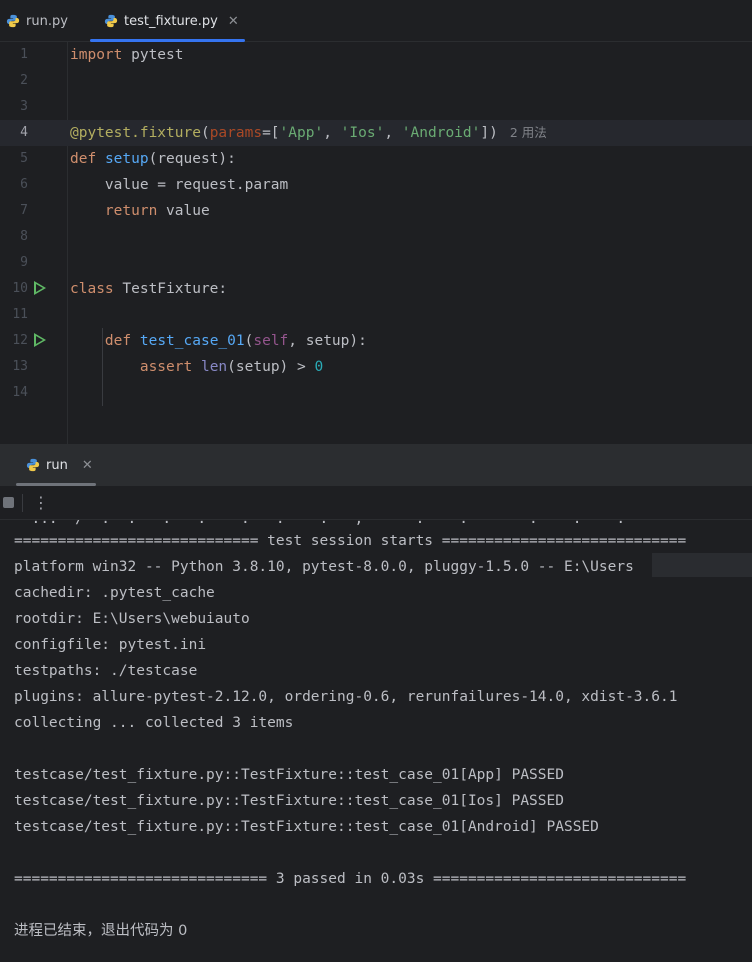  Describe the element at coordinates (106, 671) in the screenshot. I see `console-line: testpaths: ./testcase` at that location.